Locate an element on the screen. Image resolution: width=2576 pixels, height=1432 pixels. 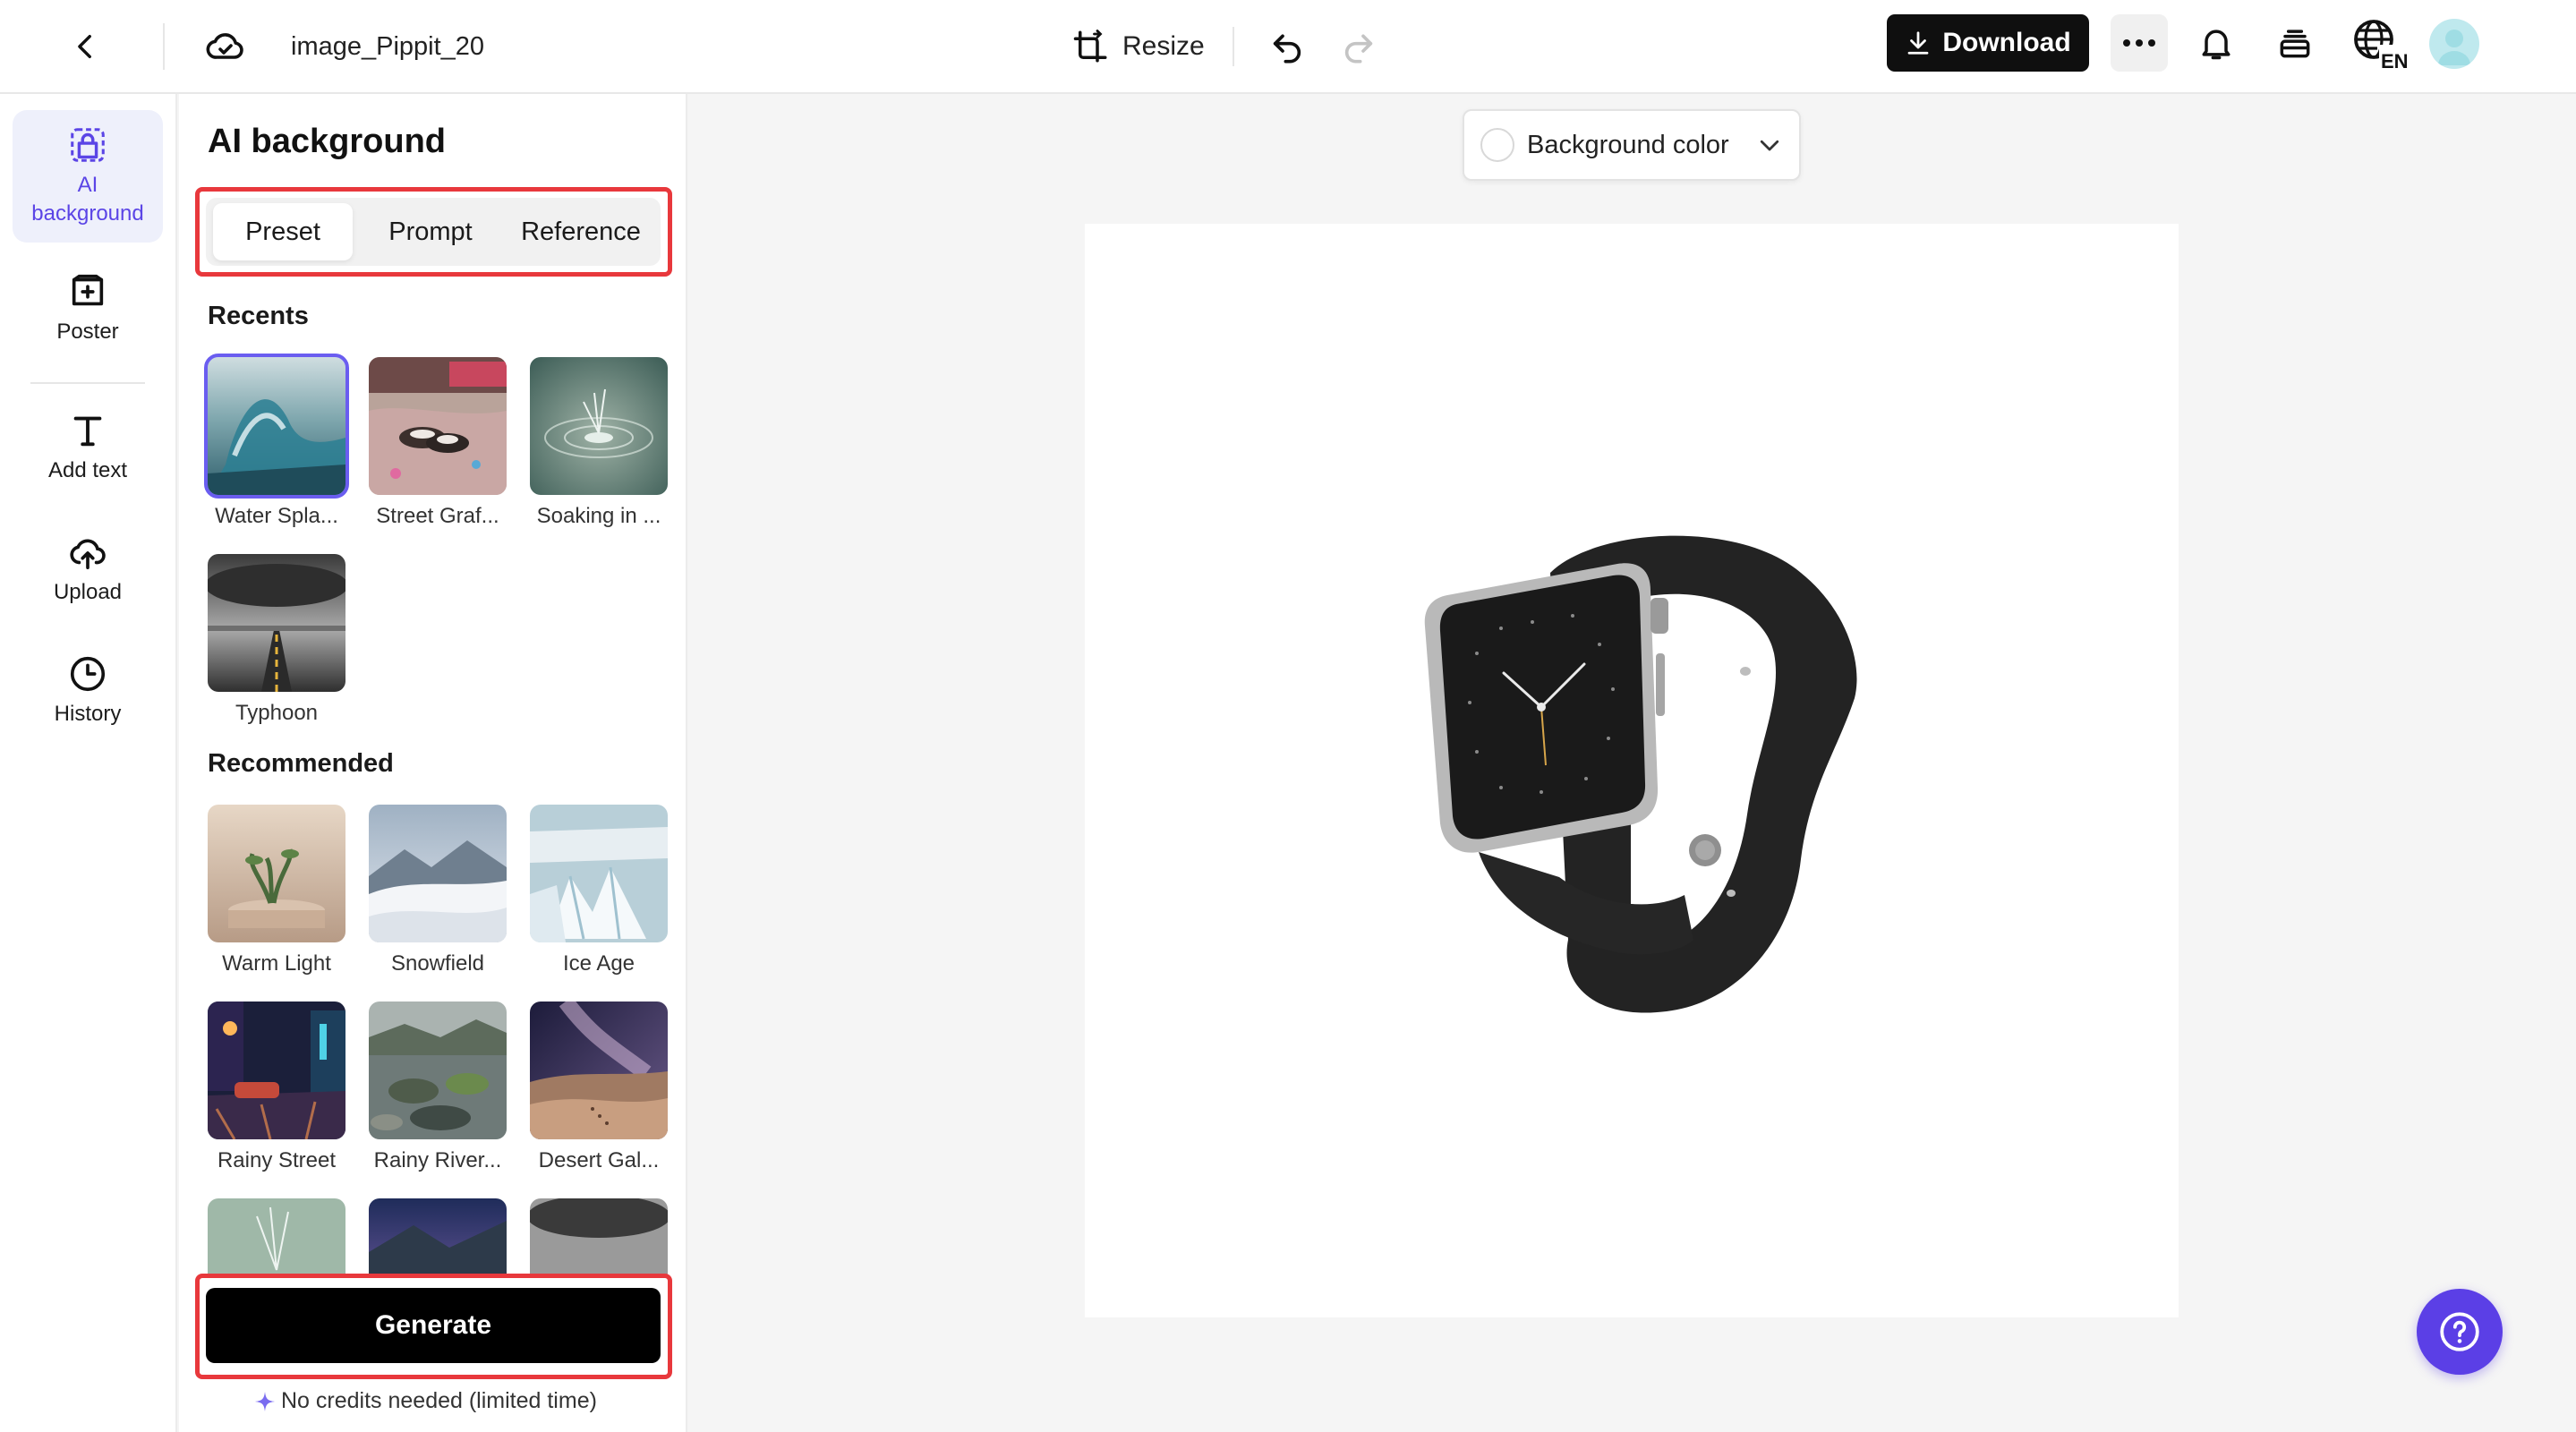
rail-label-upload: Upload is located at coordinates (88, 592).